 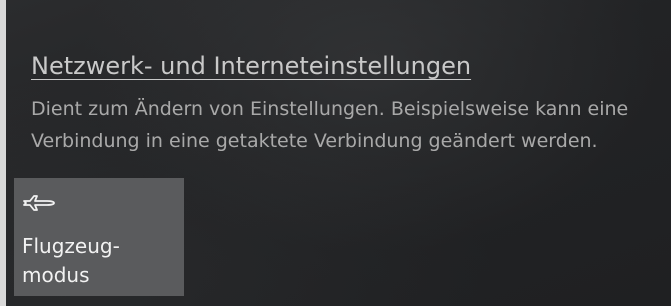 What do you see at coordinates (71, 261) in the screenshot?
I see `airplane-mode-label: Flugzeug- modus` at bounding box center [71, 261].